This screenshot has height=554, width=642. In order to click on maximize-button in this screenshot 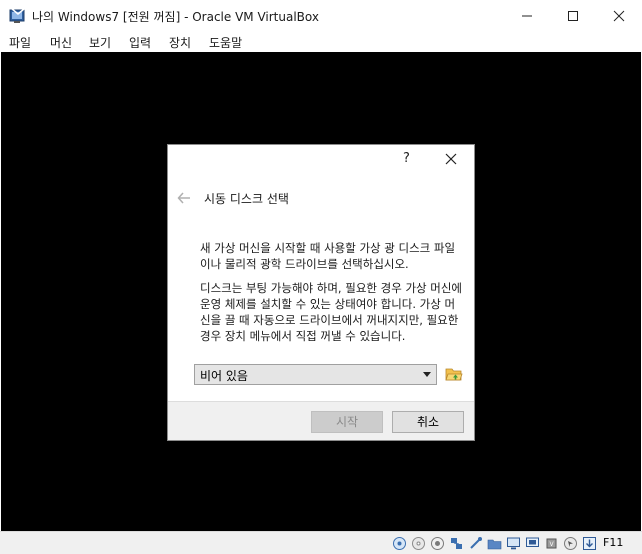, I will do `click(573, 15)`.